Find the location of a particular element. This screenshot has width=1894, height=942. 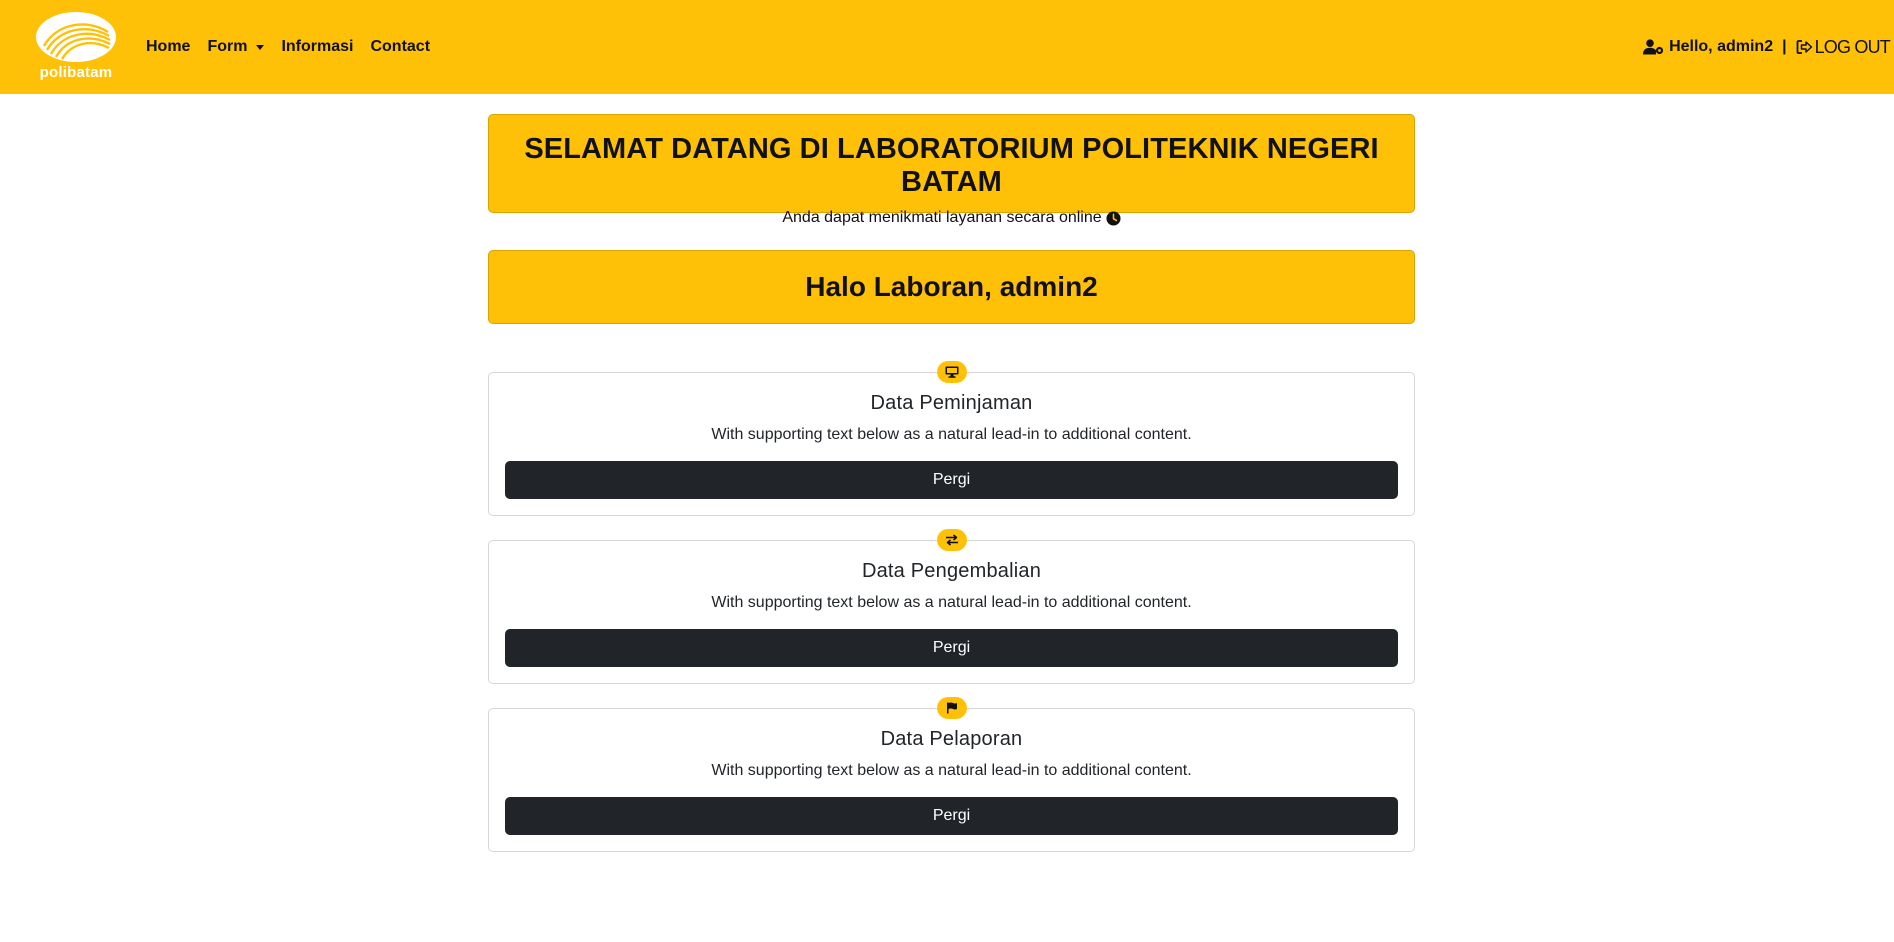

nav-form-label: Form is located at coordinates (227, 46).